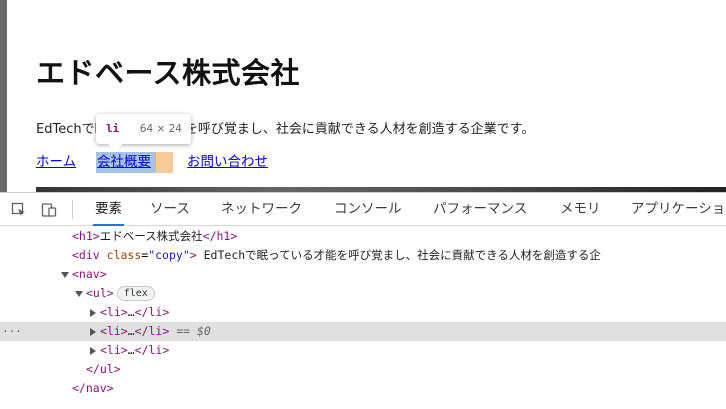 The image size is (726, 409). What do you see at coordinates (49, 210) in the screenshot?
I see `device-toggle-icon` at bounding box center [49, 210].